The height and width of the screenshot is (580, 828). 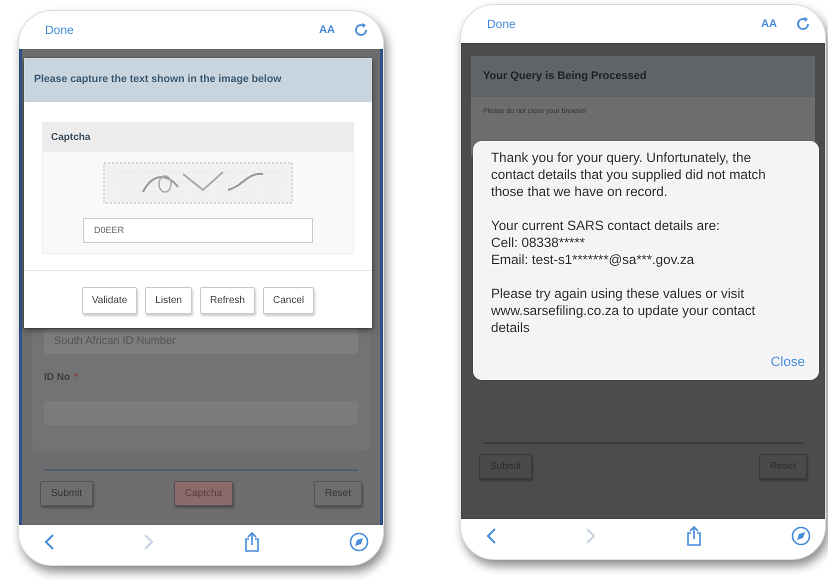 I want to click on captcha-input: D0EER, so click(x=198, y=231).